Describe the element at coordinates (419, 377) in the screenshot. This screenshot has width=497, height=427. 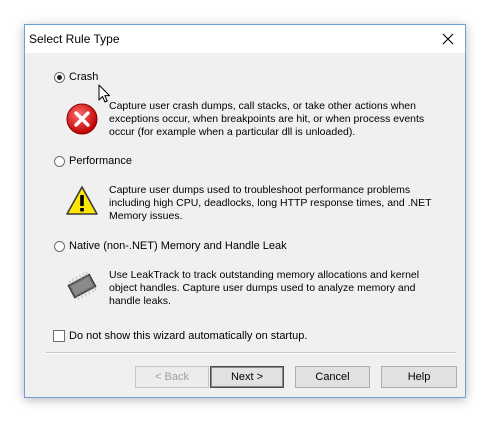
I see `help-button: Help` at that location.